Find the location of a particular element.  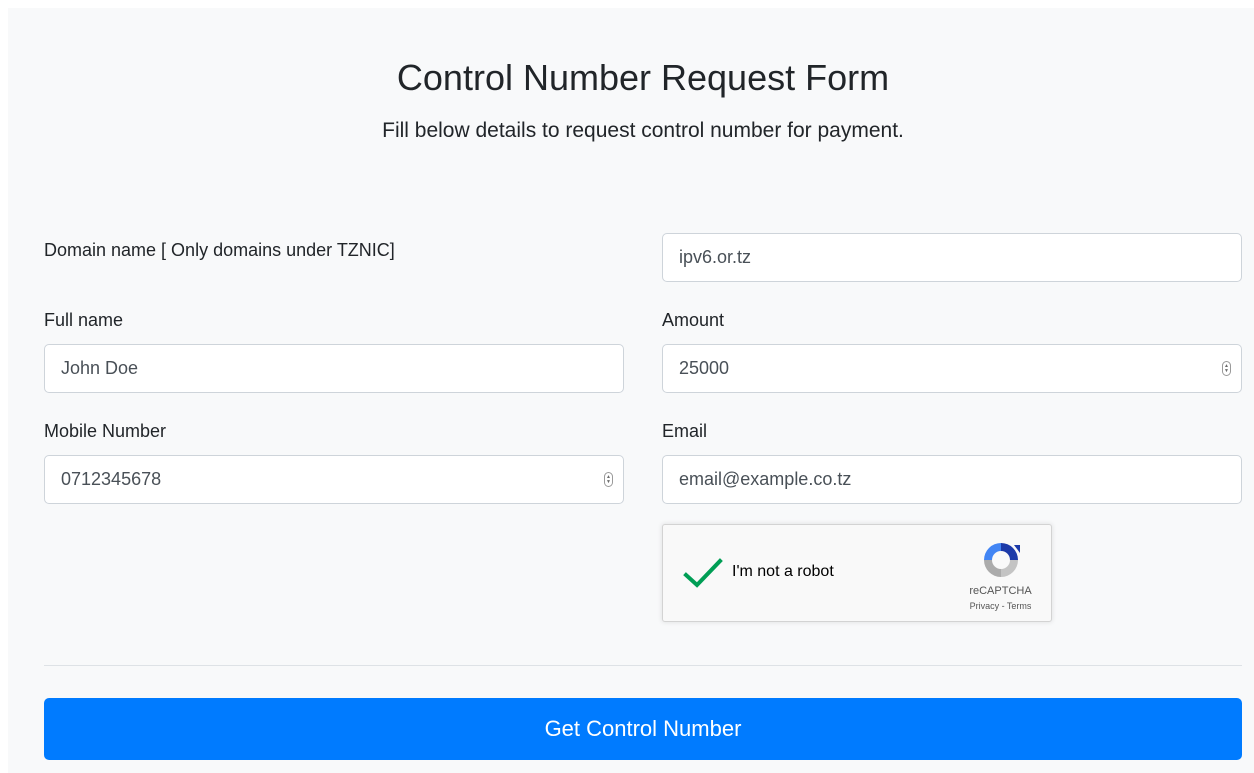

mobile-label: Mobile Number is located at coordinates (105, 431).